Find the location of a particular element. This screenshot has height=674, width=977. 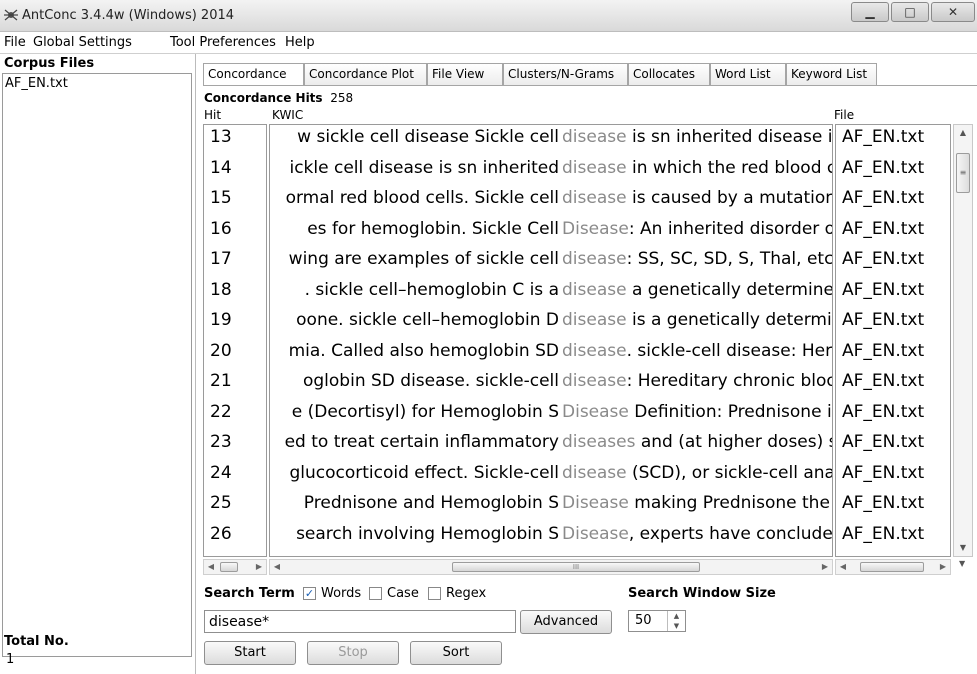

search-window-size-spinner: 50 ▲ ▼ is located at coordinates (657, 621).